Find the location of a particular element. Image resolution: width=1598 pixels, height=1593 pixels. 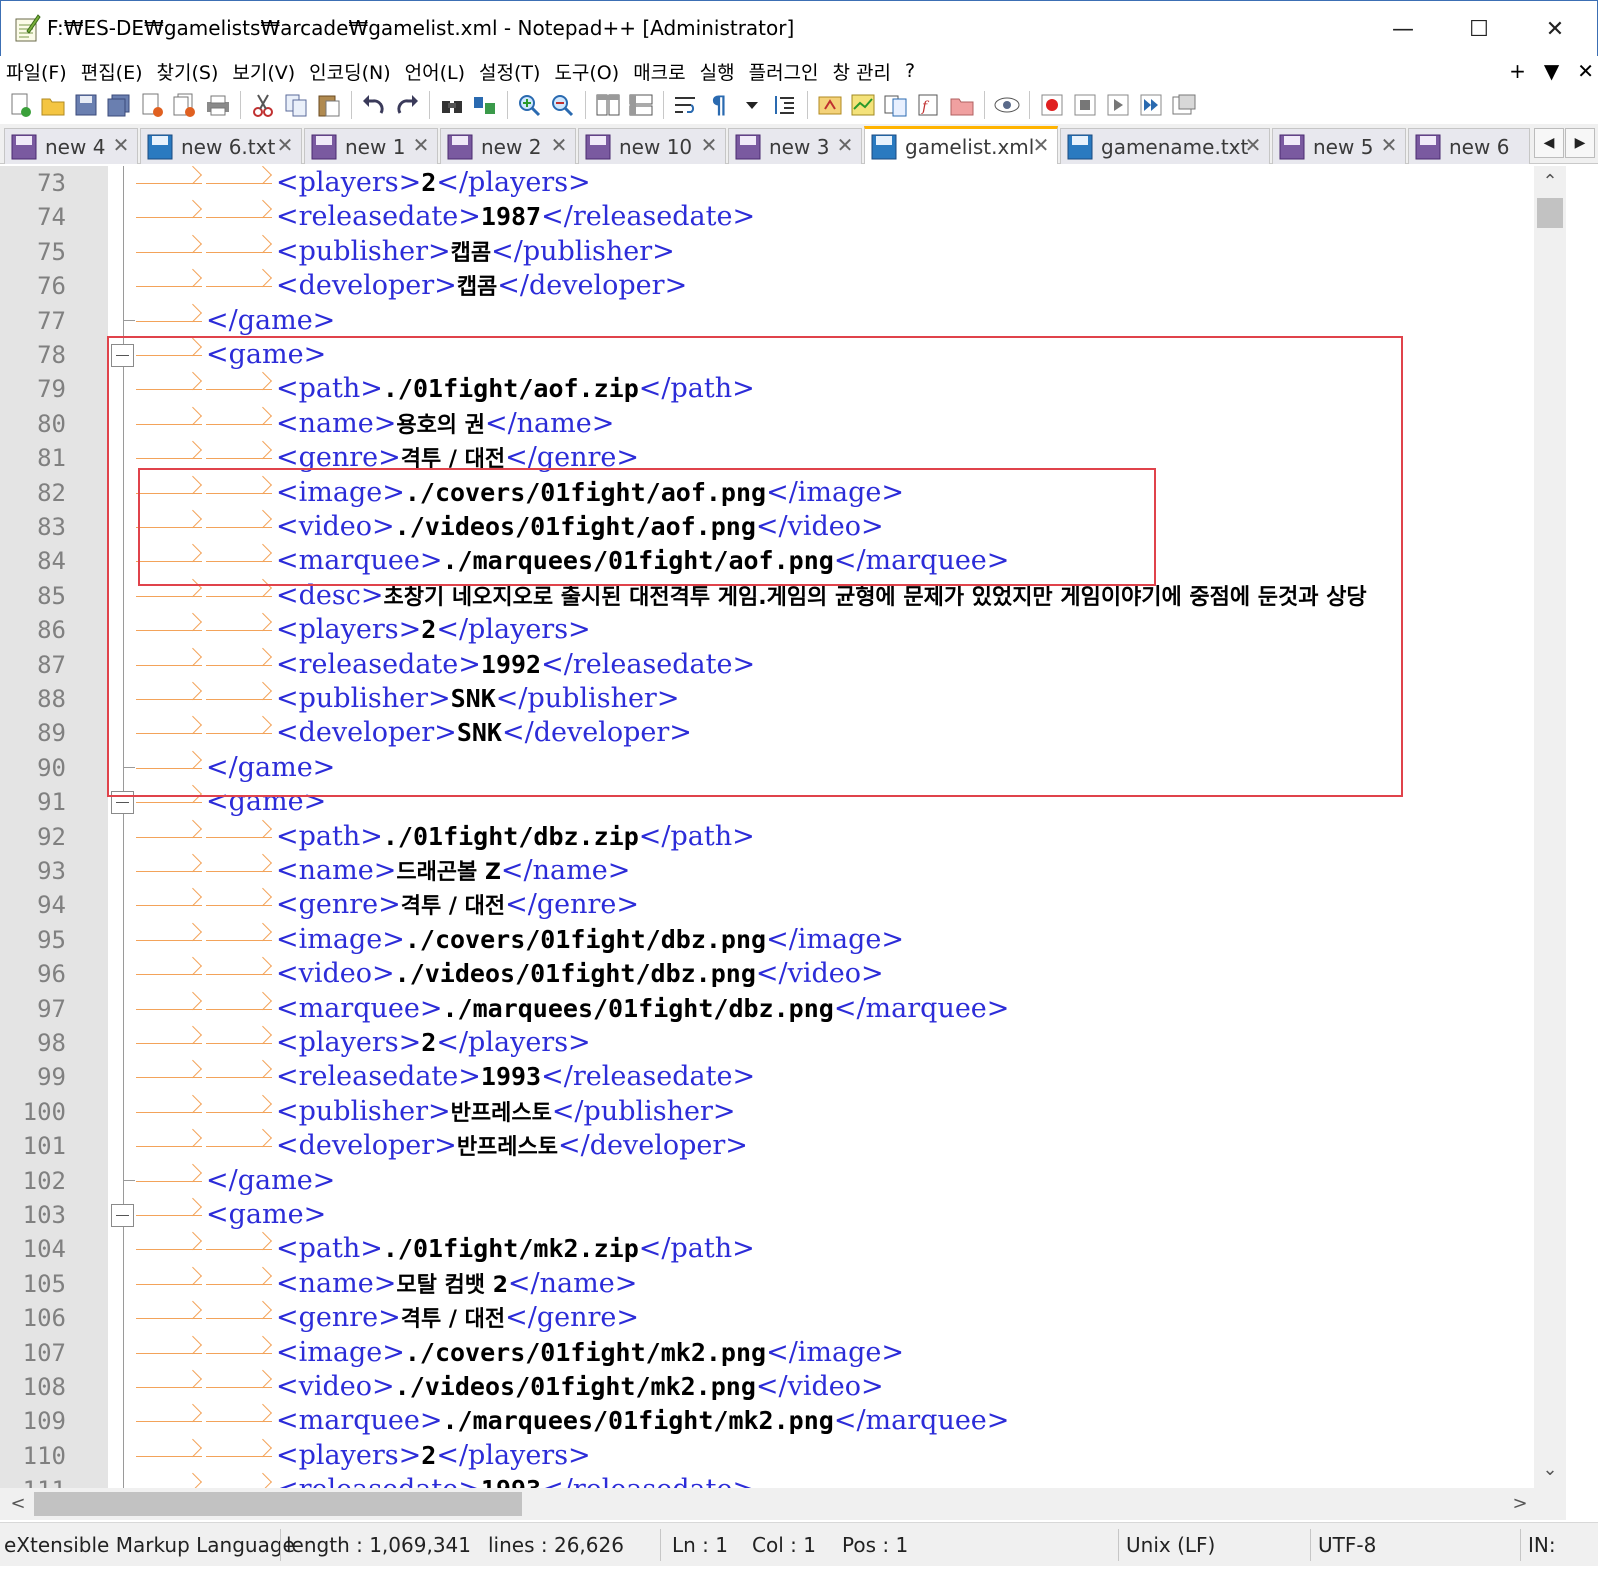

document-map-icon is located at coordinates (863, 105).